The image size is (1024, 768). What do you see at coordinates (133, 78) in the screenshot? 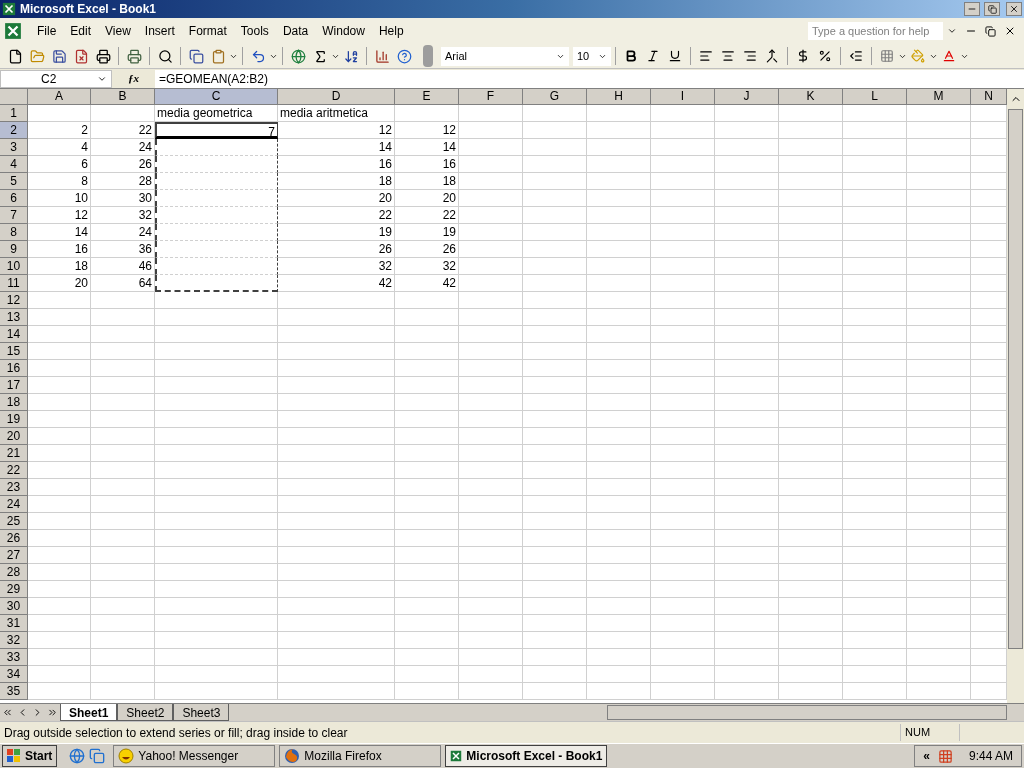
I see `function-icon: ƒx` at bounding box center [133, 78].